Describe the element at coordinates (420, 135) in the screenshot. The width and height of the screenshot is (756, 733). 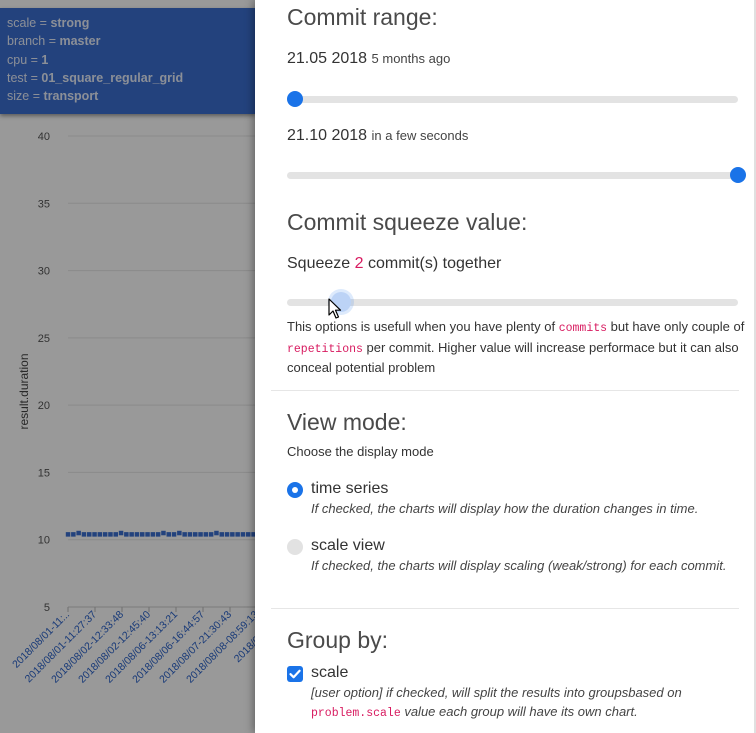
I see `range-end-relative: in a few seconds` at that location.